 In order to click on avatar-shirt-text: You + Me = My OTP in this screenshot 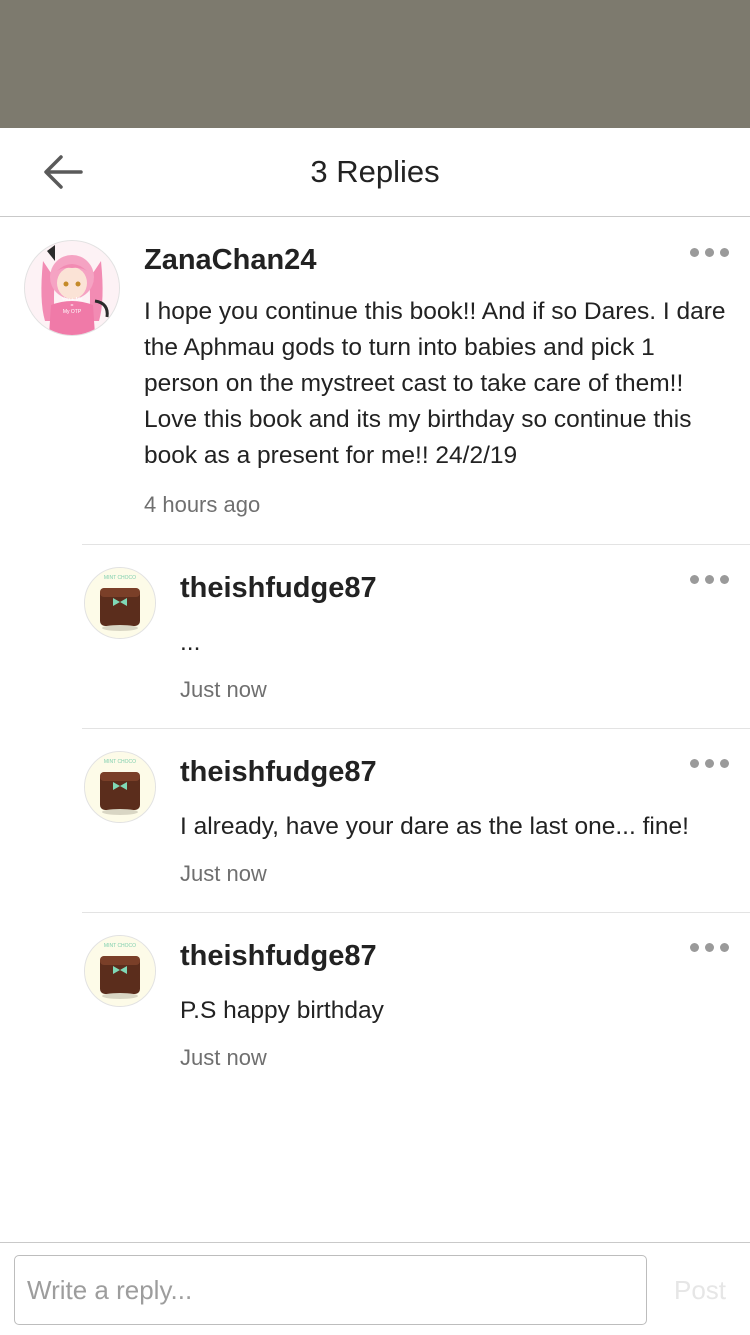, I will do `click(72, 306)`.